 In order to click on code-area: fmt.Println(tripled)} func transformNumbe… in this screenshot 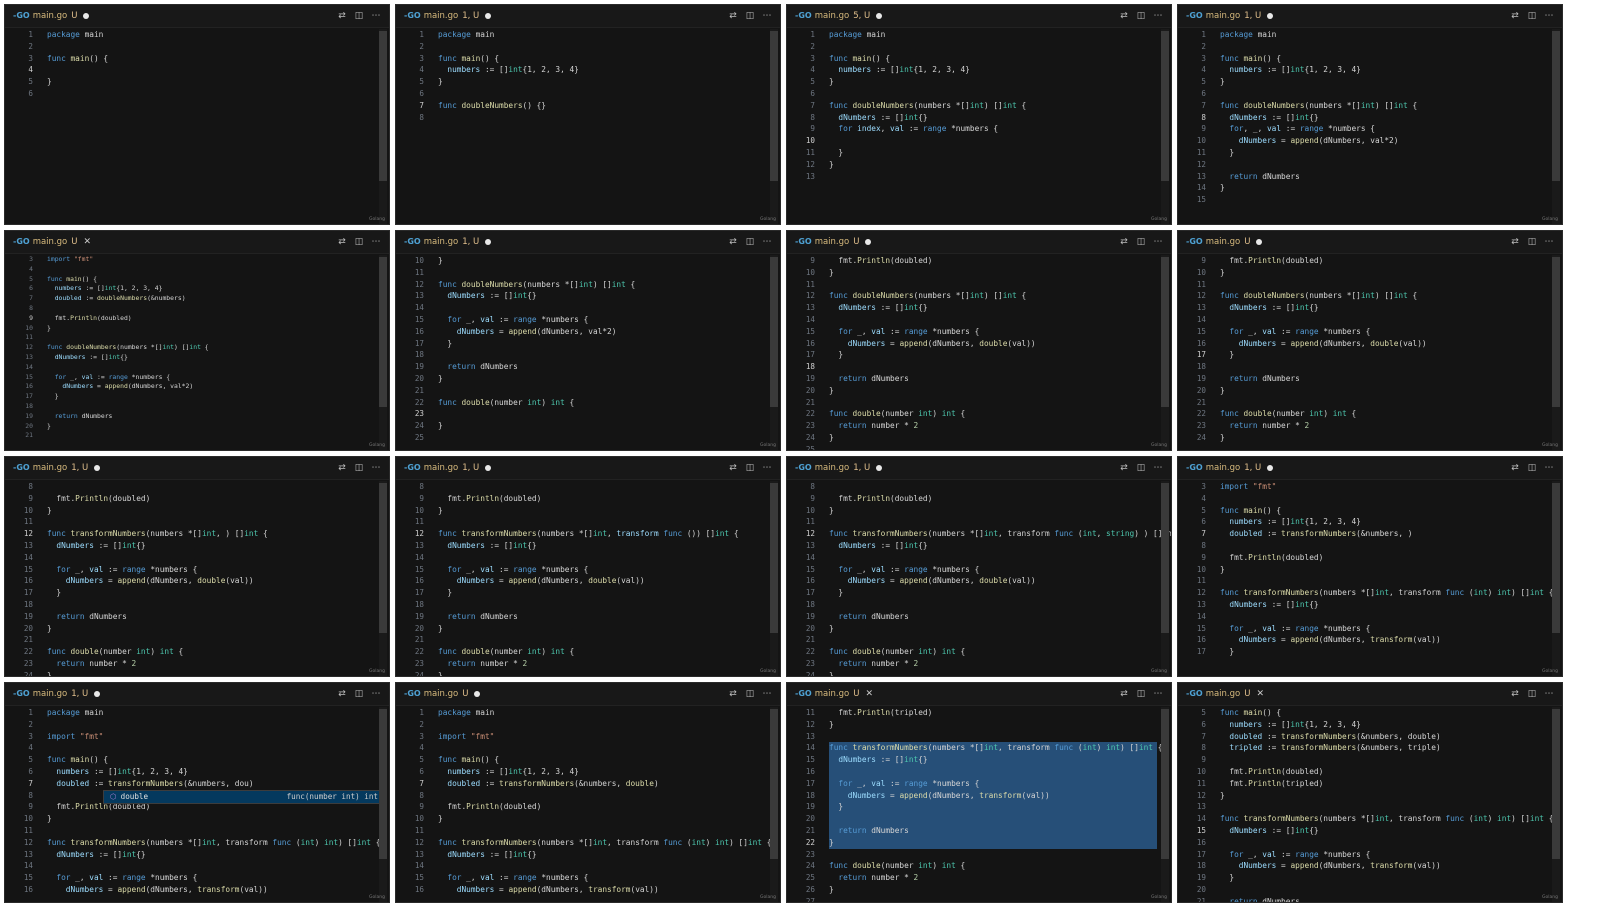, I will do `click(995, 804)`.